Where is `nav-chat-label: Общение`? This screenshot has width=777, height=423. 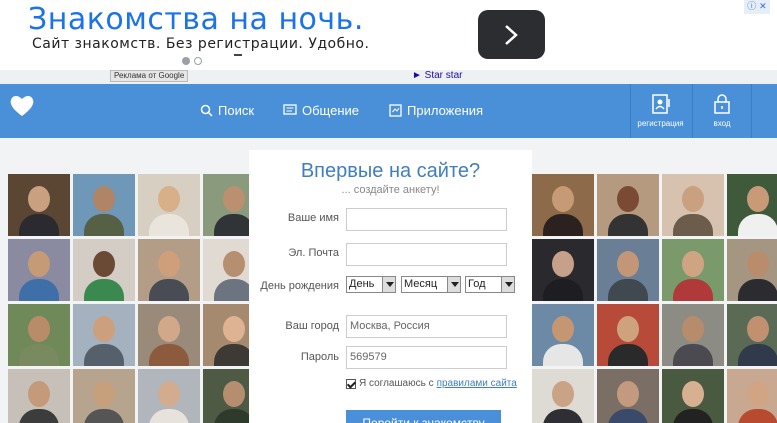
nav-chat-label: Общение is located at coordinates (331, 110).